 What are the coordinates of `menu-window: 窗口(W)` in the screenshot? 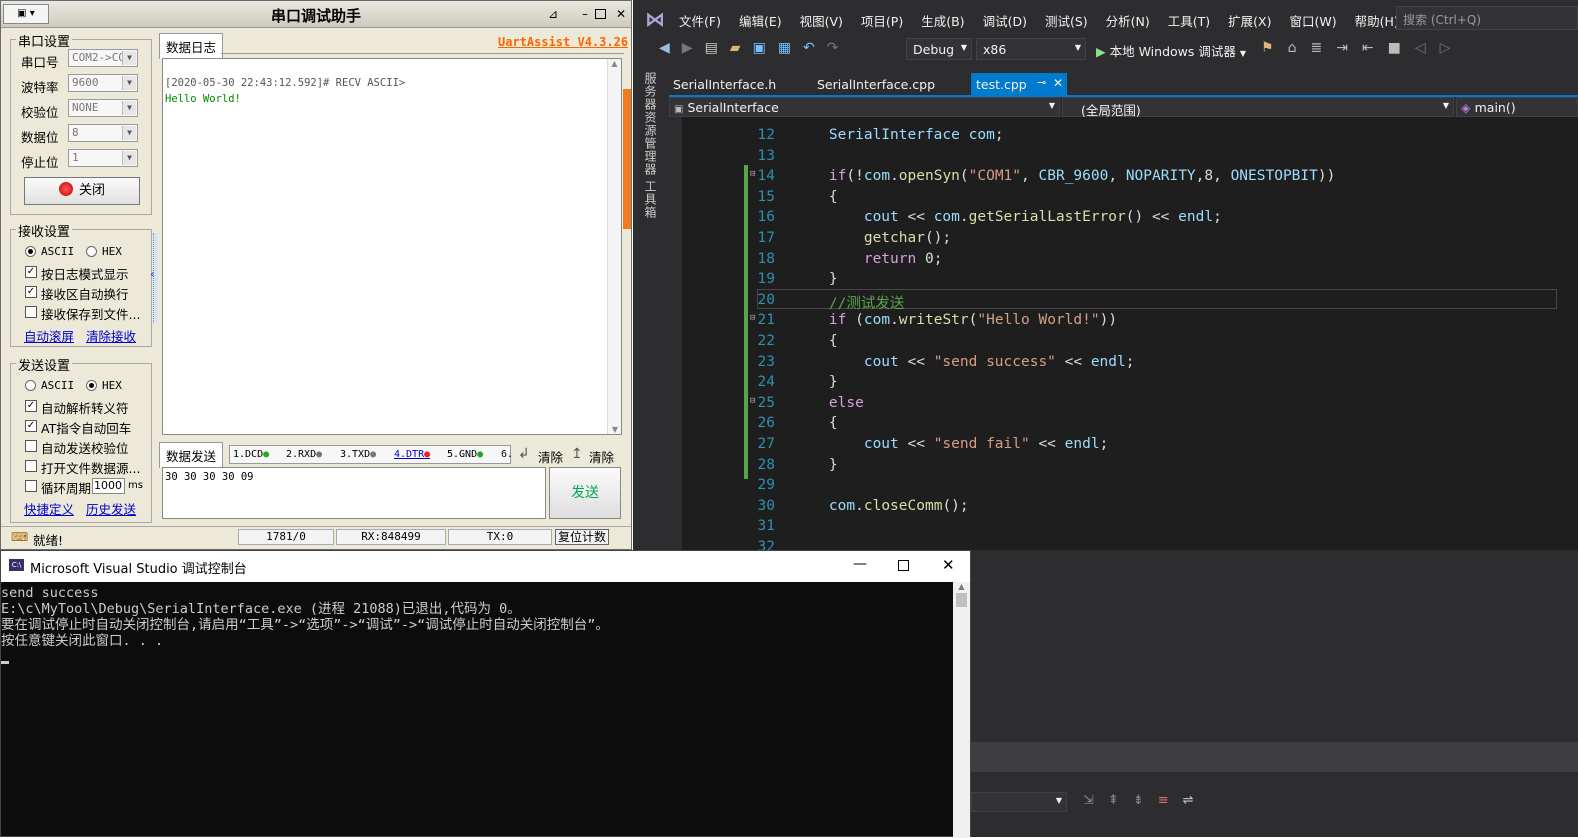 It's located at (1312, 20).